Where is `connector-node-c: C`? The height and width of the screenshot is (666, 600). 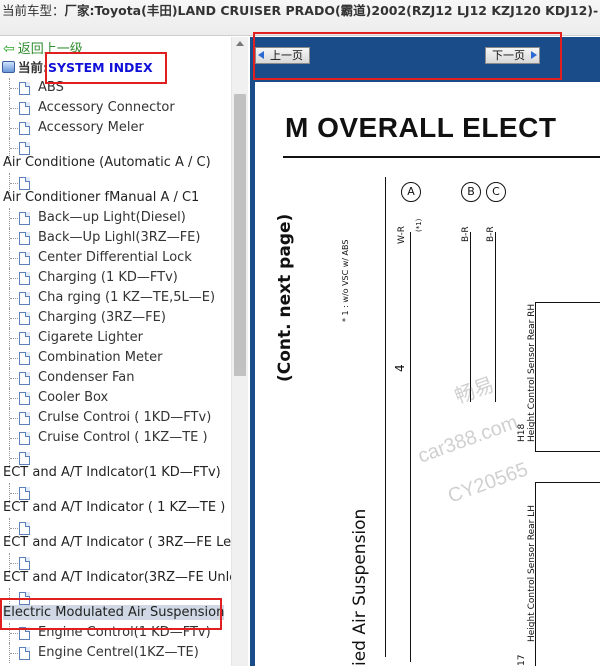
connector-node-c: C is located at coordinates (496, 192).